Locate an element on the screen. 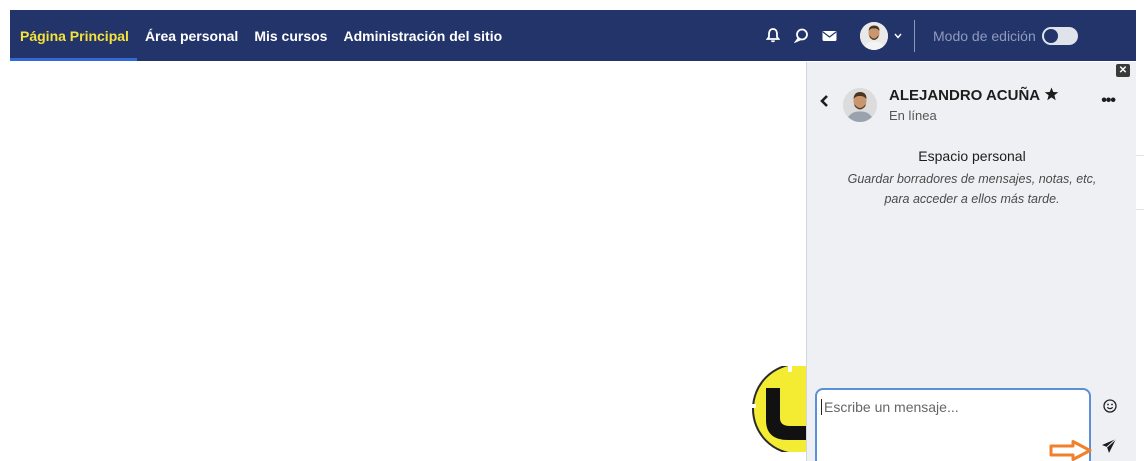 Image resolution: width=1144 pixels, height=461 pixels. personal-space-title: Espacio personal is located at coordinates (972, 156).